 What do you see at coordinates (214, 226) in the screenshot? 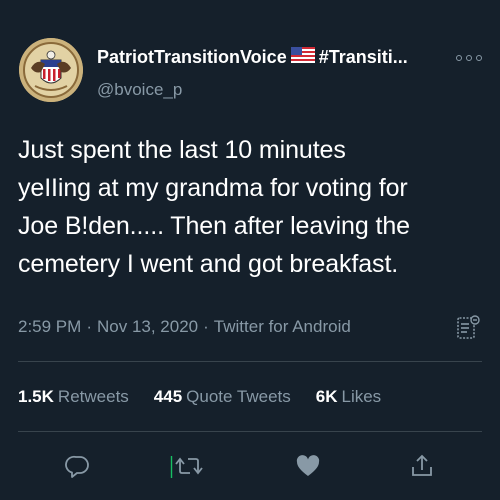
I see `tweet-text-line: Joe B!den..... Then after leaving the` at bounding box center [214, 226].